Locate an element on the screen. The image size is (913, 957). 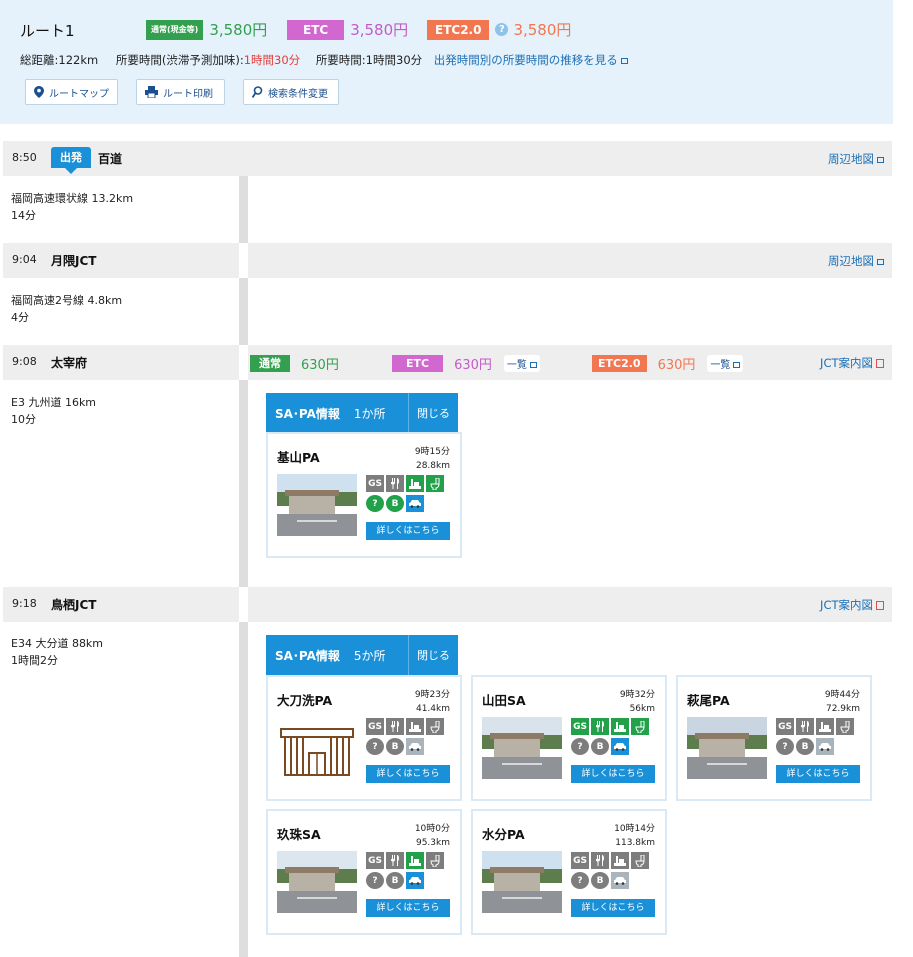
route-title: ルート1 is located at coordinates (47, 31).